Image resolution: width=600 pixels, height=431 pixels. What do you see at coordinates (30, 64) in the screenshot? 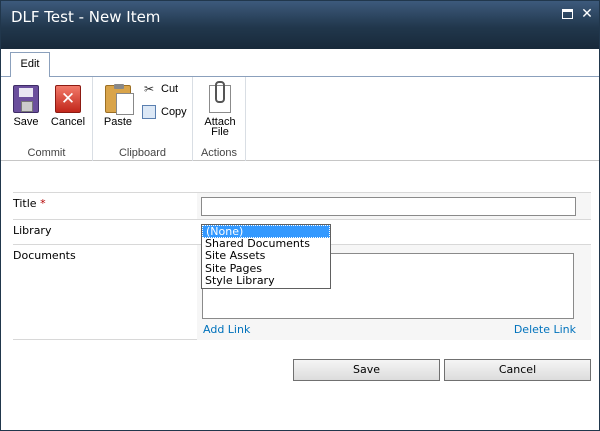
I see `tab-edit: Edit` at bounding box center [30, 64].